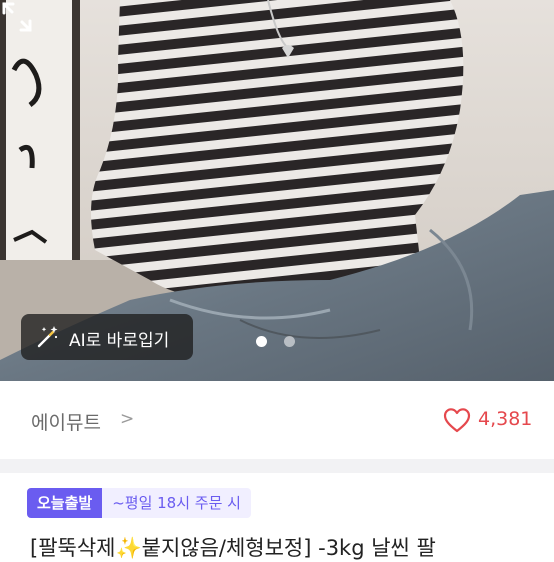 The height and width of the screenshot is (562, 554). What do you see at coordinates (505, 419) in the screenshot?
I see `like-count: 4,381` at bounding box center [505, 419].